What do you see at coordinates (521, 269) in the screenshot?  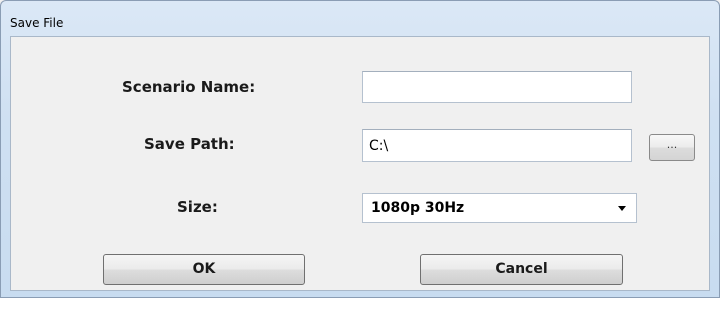 I see `cancel-button: Cancel` at bounding box center [521, 269].